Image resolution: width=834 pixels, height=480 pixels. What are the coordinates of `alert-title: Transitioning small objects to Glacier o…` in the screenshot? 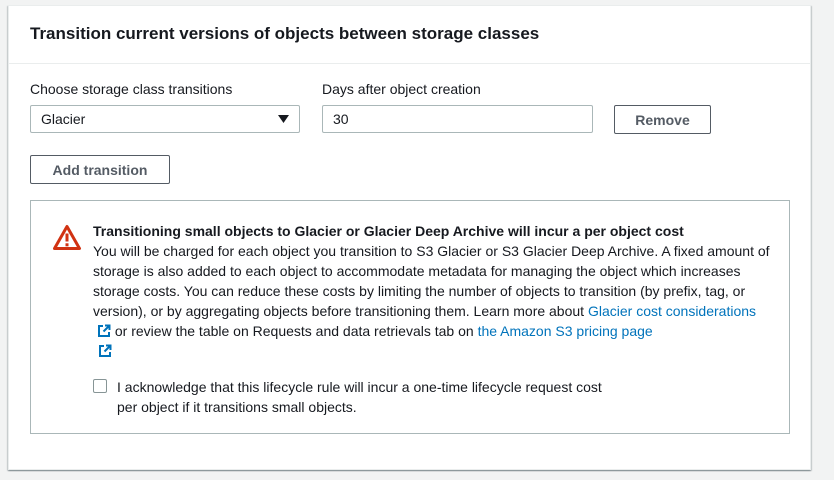 It's located at (388, 231).